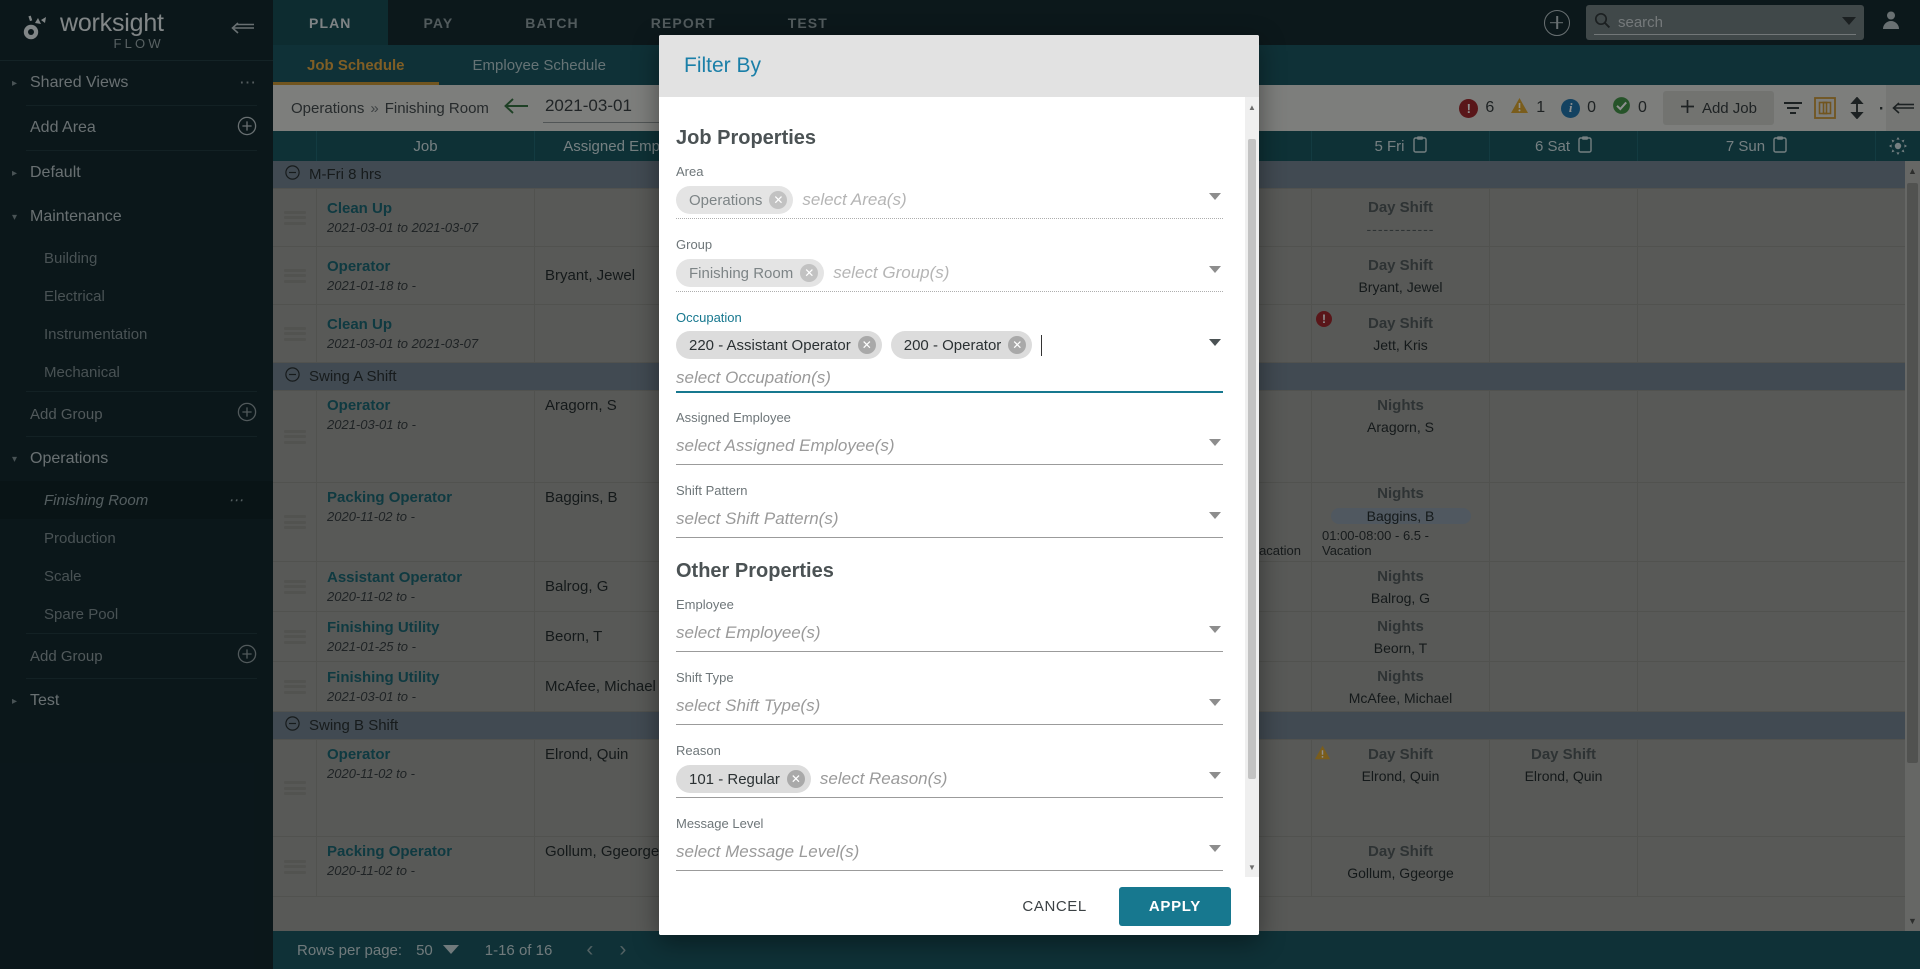 This screenshot has width=1920, height=969. I want to click on chip-label: Operations, so click(726, 200).